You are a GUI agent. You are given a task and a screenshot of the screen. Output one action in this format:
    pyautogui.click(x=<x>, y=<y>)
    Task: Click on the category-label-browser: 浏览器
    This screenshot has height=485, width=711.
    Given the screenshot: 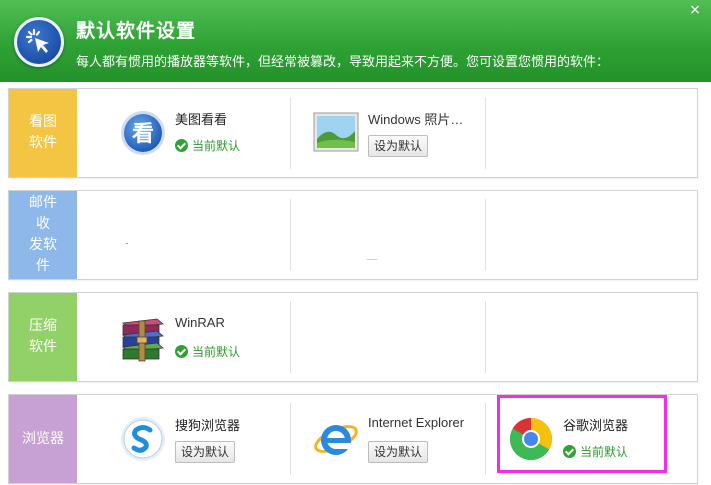 What is the action you would take?
    pyautogui.click(x=43, y=439)
    